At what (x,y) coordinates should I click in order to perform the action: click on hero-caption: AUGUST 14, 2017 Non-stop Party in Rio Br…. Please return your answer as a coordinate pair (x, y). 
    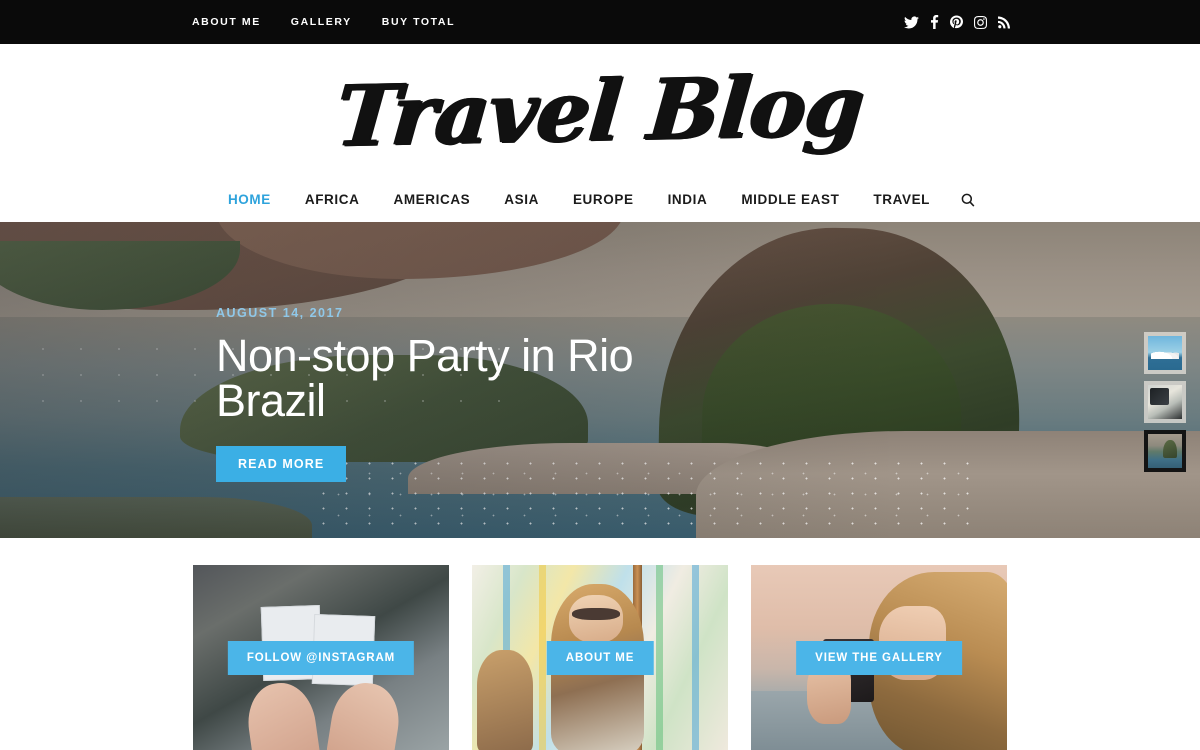
    Looking at the image, I should click on (536, 394).